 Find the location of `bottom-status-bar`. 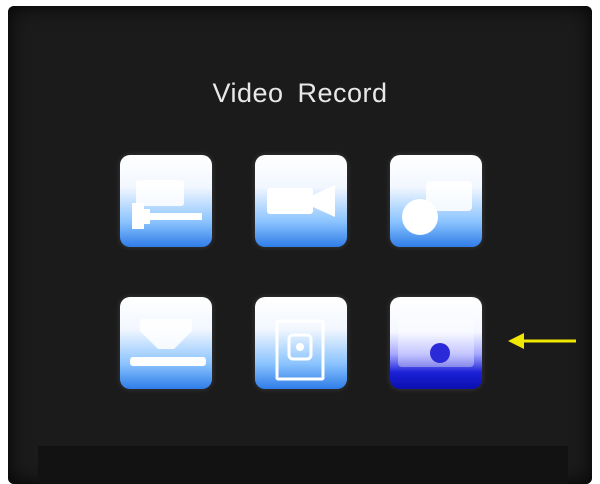

bottom-status-bar is located at coordinates (303, 465).